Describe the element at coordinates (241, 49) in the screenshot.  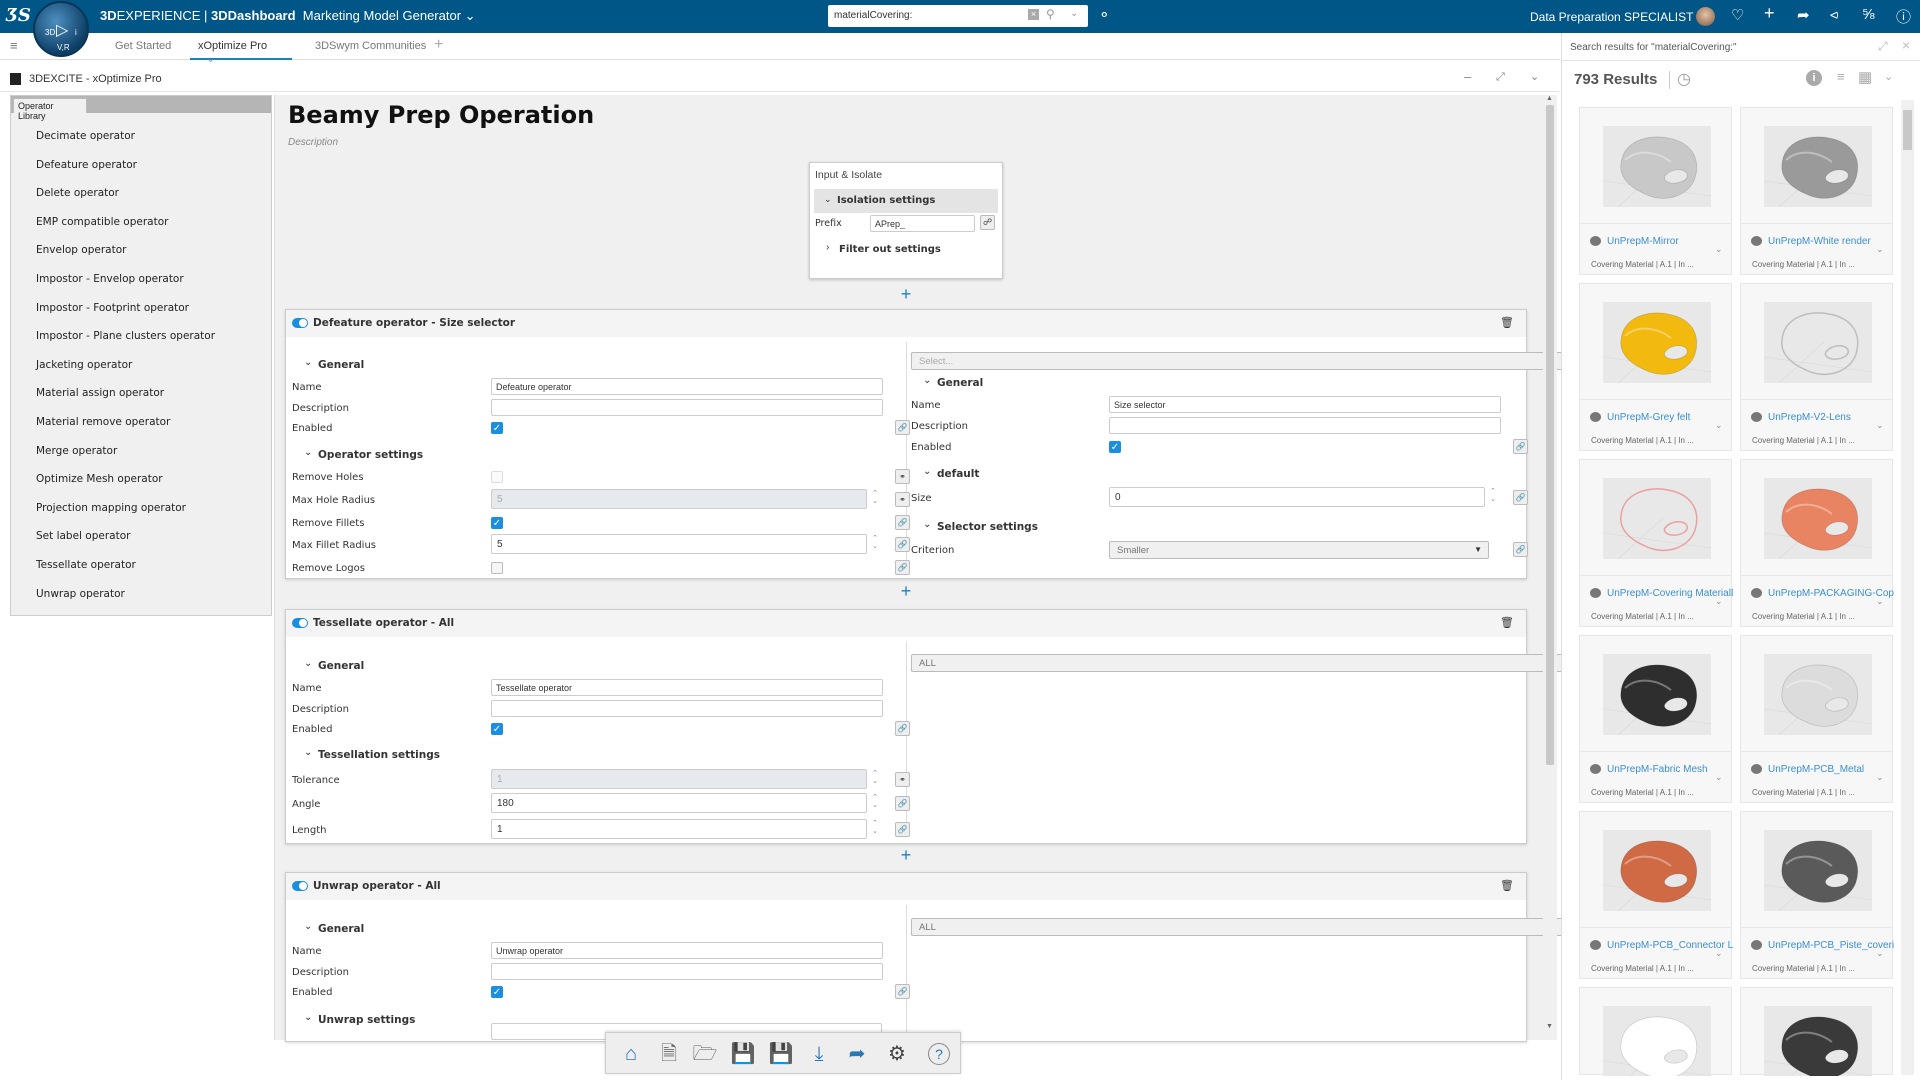
I see `tab-xoptimize-pro: xOptimize Pro ⌄` at that location.